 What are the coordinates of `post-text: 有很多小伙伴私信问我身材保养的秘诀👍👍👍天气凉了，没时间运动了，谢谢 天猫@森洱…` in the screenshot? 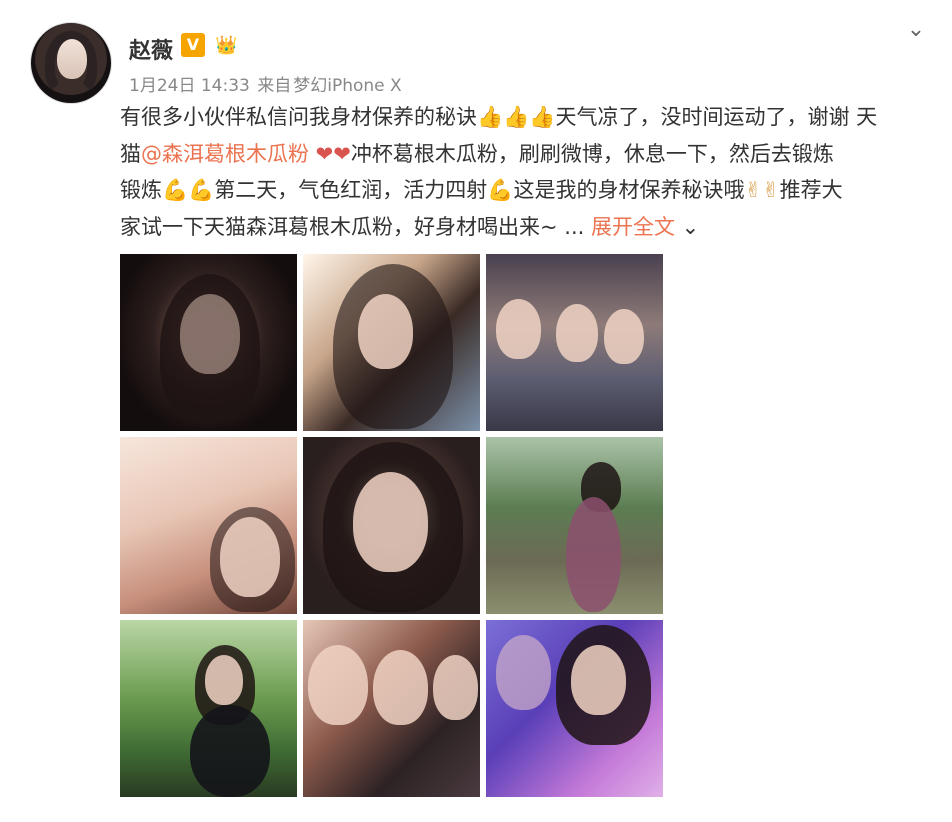 It's located at (520, 172).